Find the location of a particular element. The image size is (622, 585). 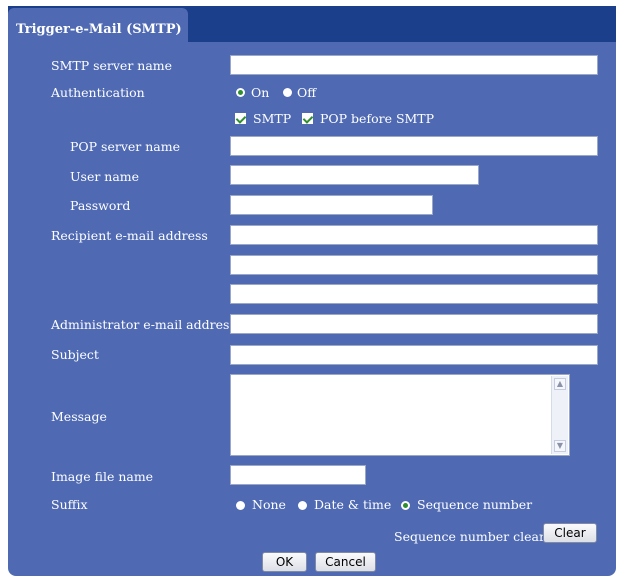

user-name-input is located at coordinates (354, 175).